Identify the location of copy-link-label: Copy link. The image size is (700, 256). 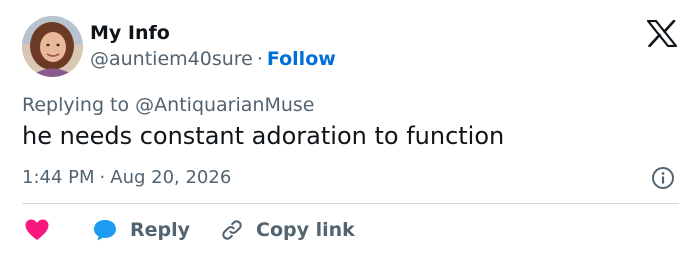
(305, 230).